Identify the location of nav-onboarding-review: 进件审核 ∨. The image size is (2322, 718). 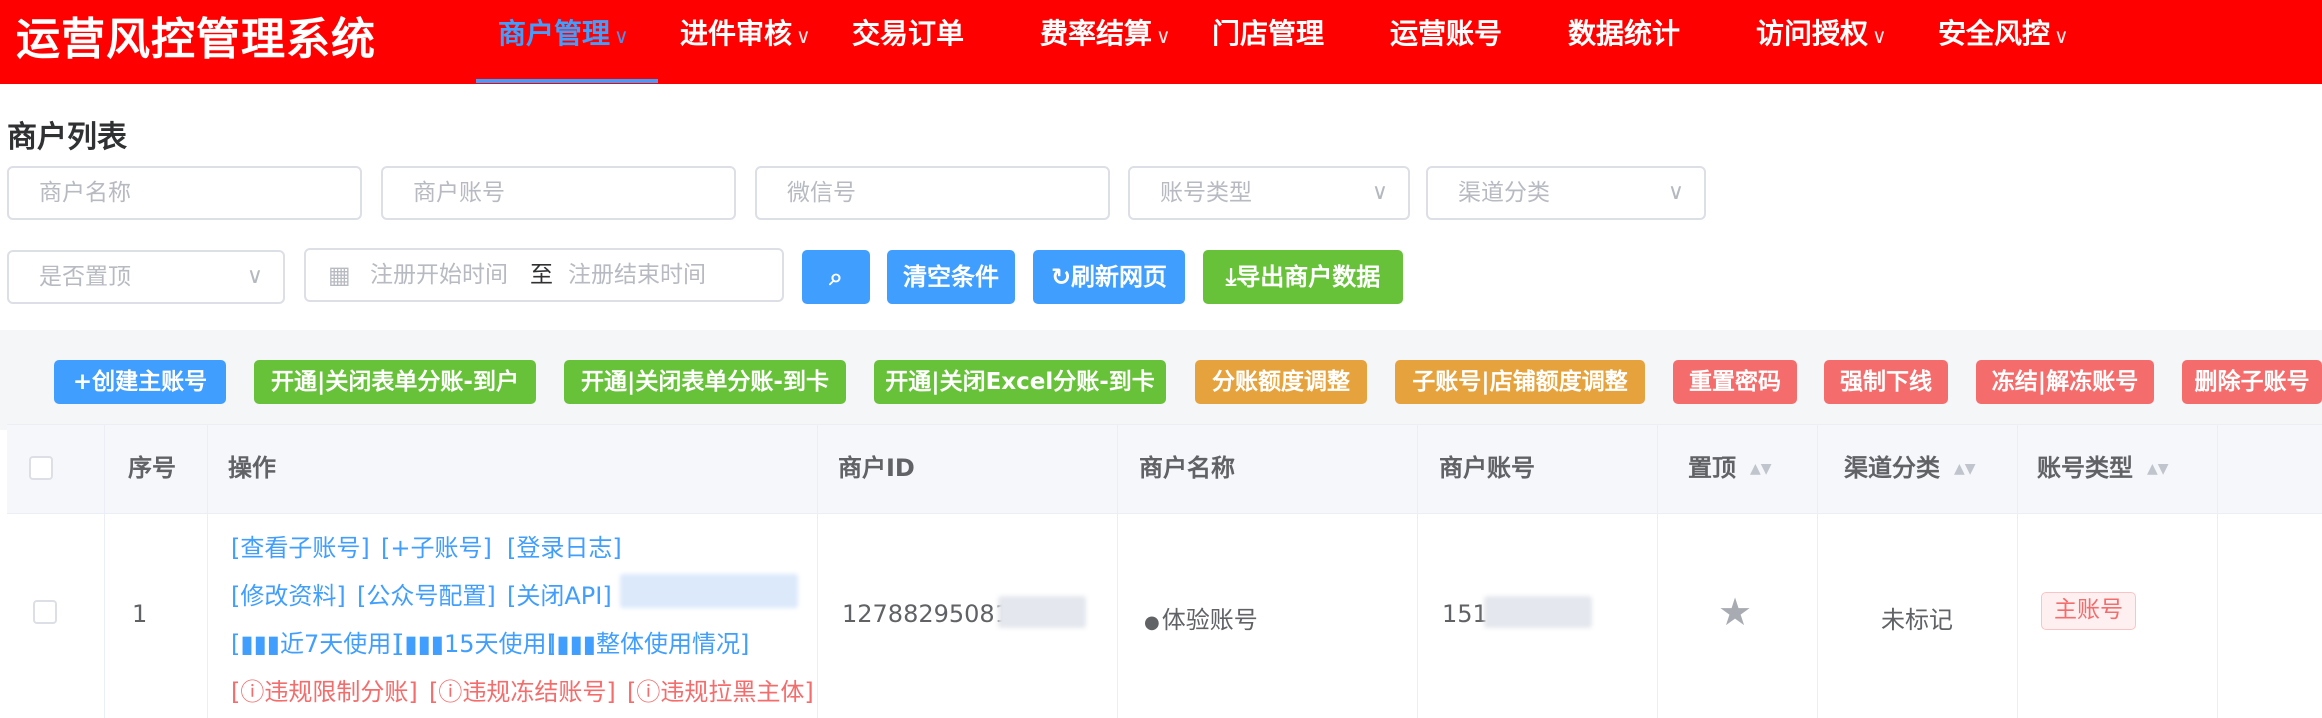
(745, 42).